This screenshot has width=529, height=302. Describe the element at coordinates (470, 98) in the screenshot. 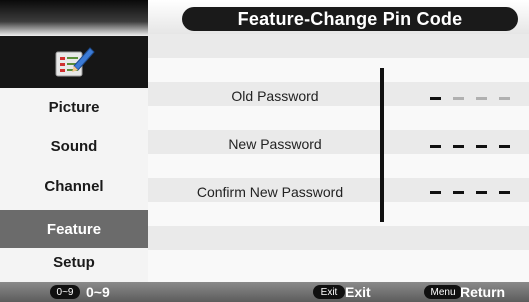

I see `old-password-field` at that location.